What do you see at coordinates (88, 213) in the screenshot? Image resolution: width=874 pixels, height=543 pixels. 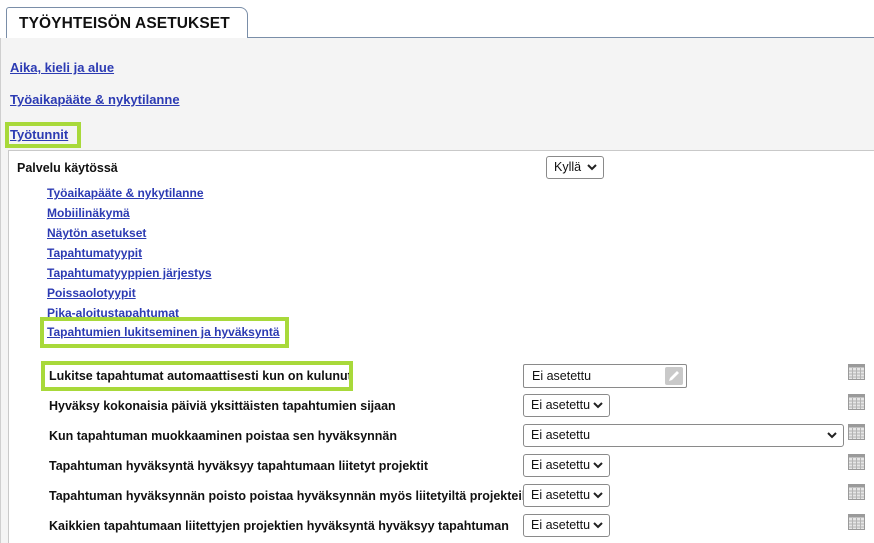 I see `sublink-mobile-view: Mobiilinäkymä` at bounding box center [88, 213].